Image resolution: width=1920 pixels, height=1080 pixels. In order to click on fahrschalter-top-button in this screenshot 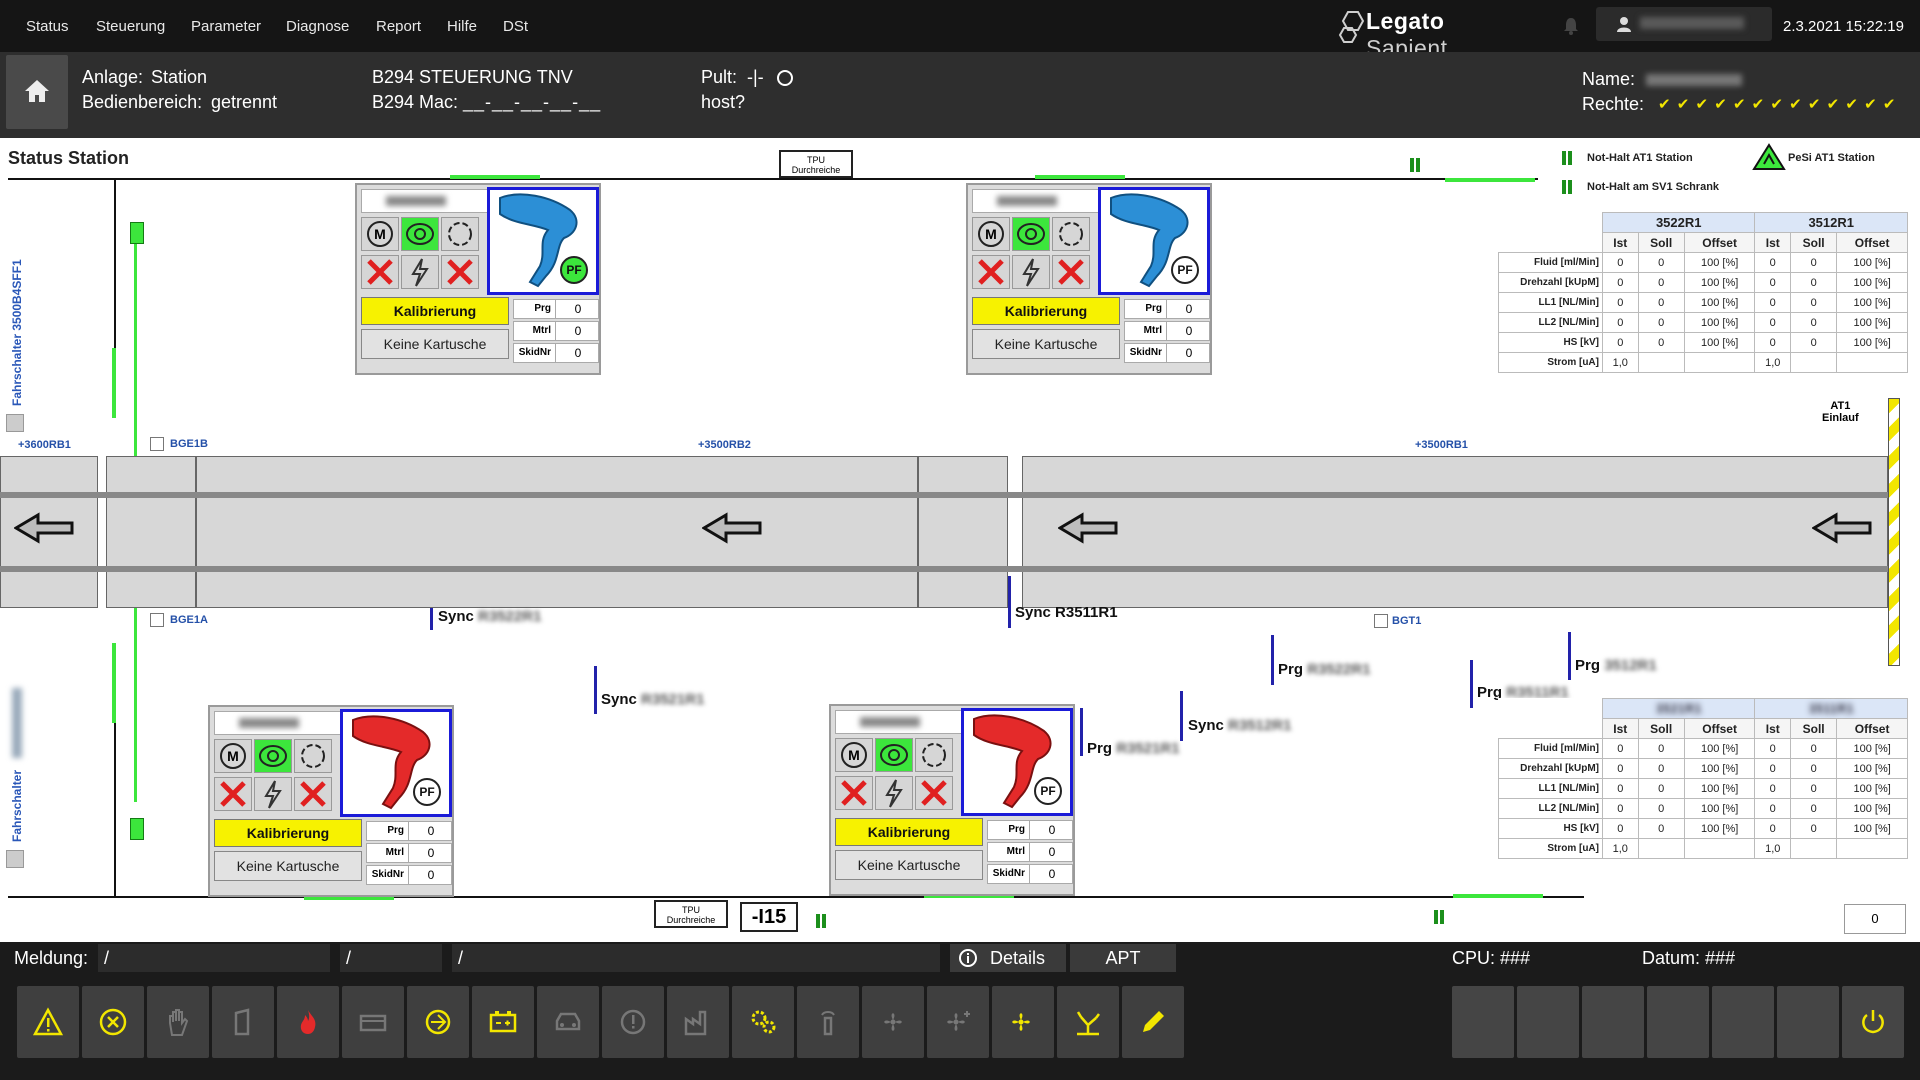, I will do `click(15, 423)`.